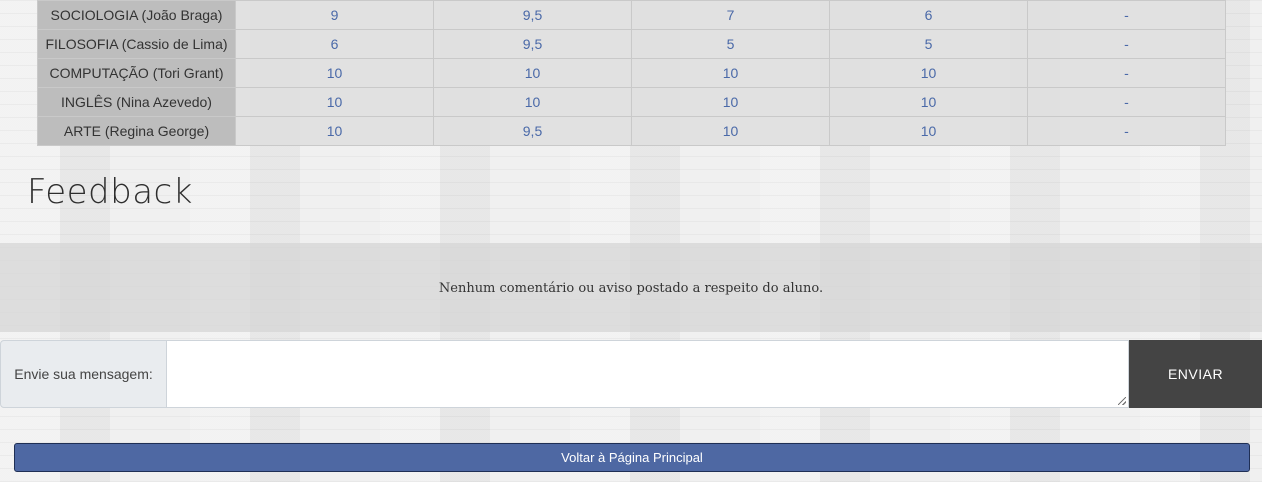 This screenshot has width=1262, height=482. Describe the element at coordinates (83, 374) in the screenshot. I see `message-label: Envie sua mensagem:` at that location.